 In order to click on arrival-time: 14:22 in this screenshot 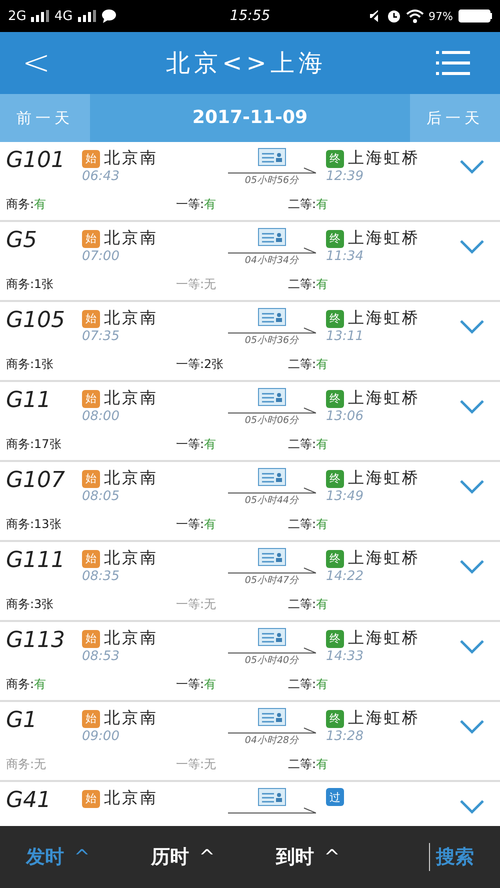, I will do `click(345, 576)`.